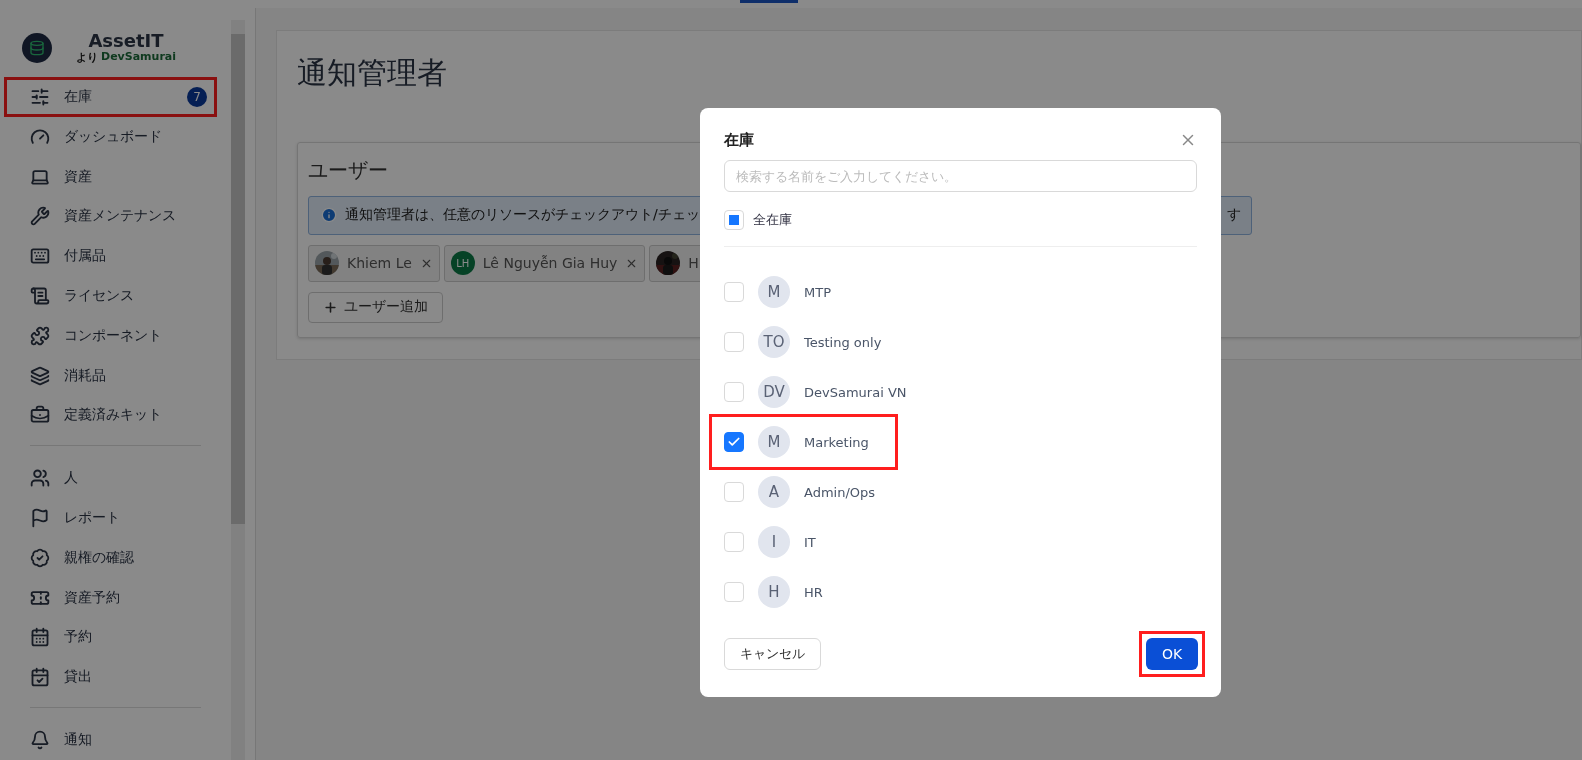 Image resolution: width=1582 pixels, height=760 pixels. Describe the element at coordinates (843, 342) in the screenshot. I see `option-label: Testing only` at that location.